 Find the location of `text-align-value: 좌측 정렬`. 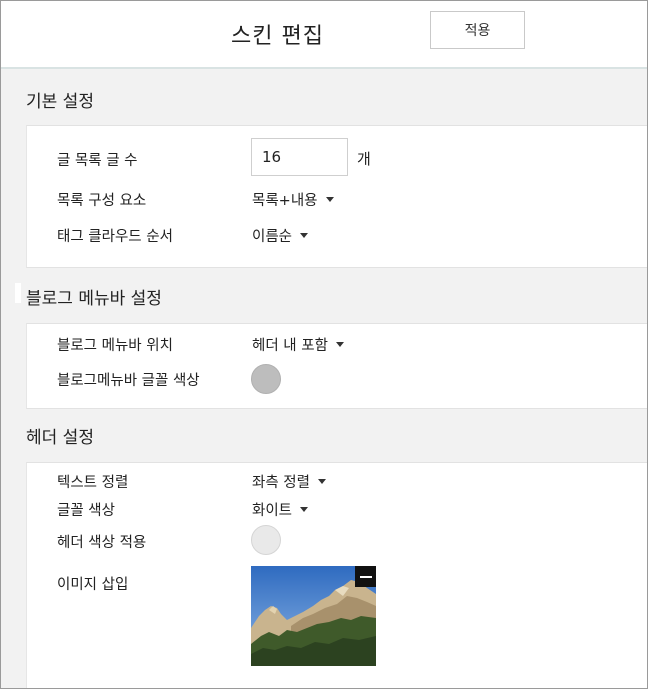

text-align-value: 좌측 정렬 is located at coordinates (281, 483).